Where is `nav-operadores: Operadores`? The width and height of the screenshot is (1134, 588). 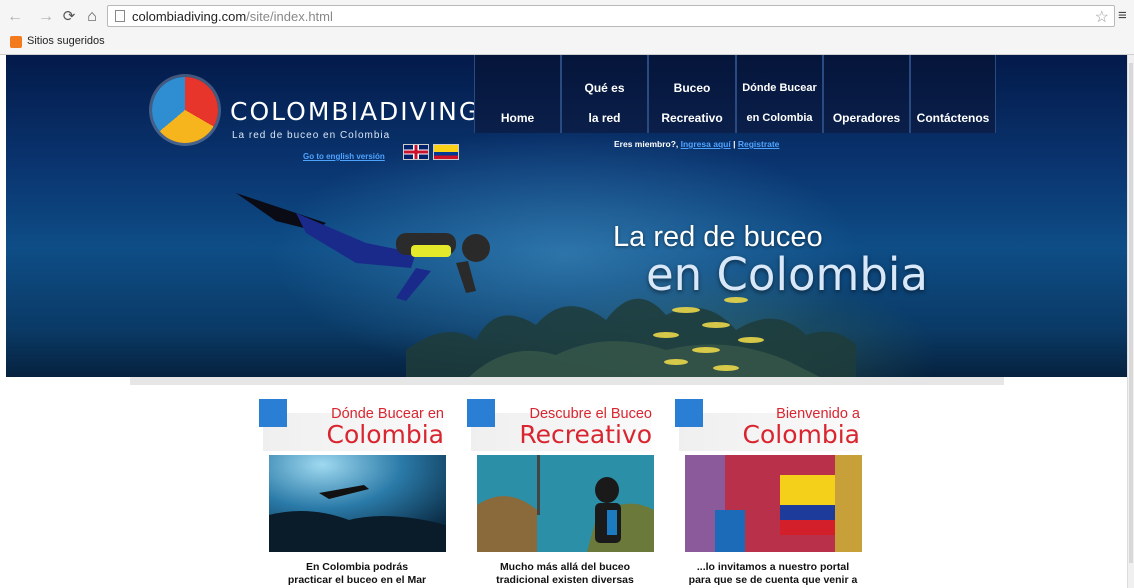
nav-operadores: Operadores is located at coordinates (866, 94).